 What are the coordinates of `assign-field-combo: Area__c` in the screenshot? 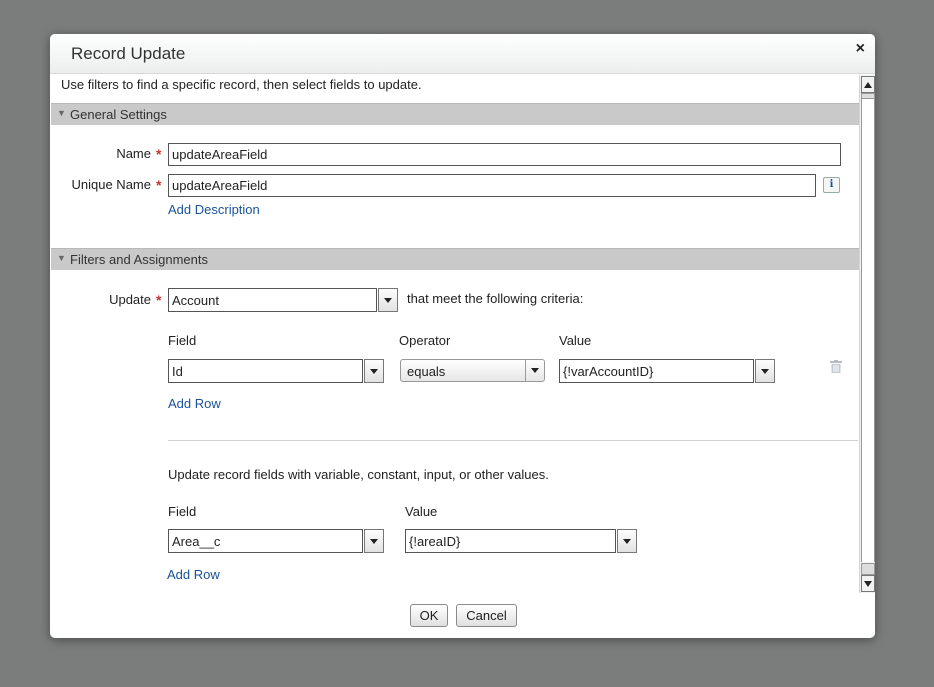 It's located at (276, 541).